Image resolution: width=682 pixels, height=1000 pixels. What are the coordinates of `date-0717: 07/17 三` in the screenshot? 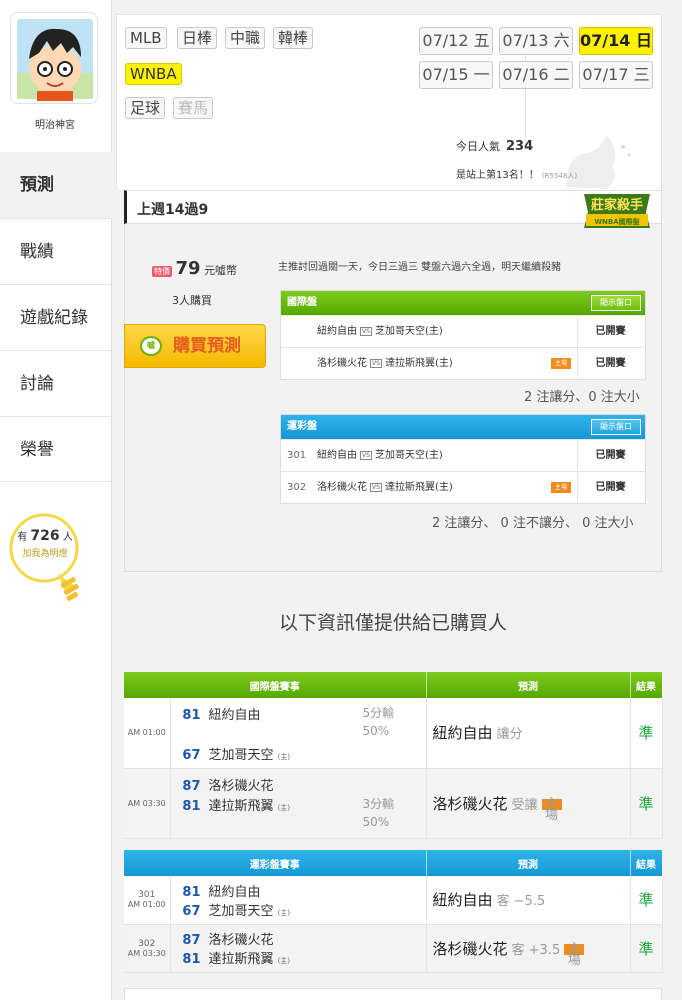 It's located at (616, 75).